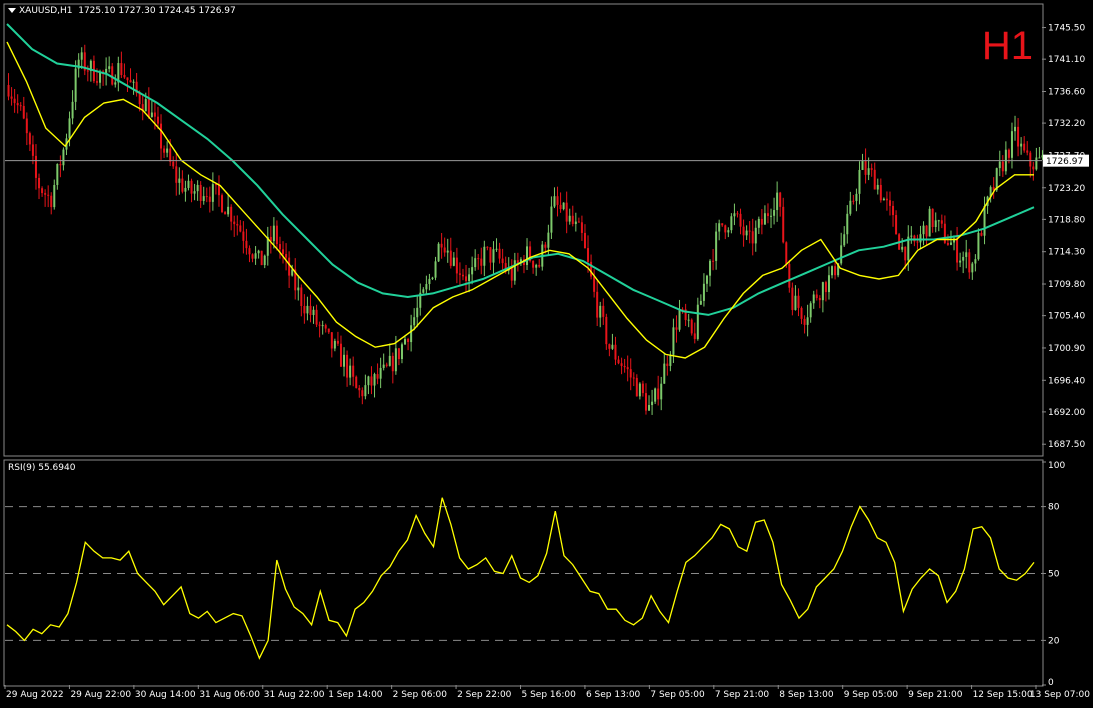 This screenshot has height=708, width=1093. Describe the element at coordinates (1066, 60) in the screenshot. I see `price-tick-label: 1741.10` at that location.